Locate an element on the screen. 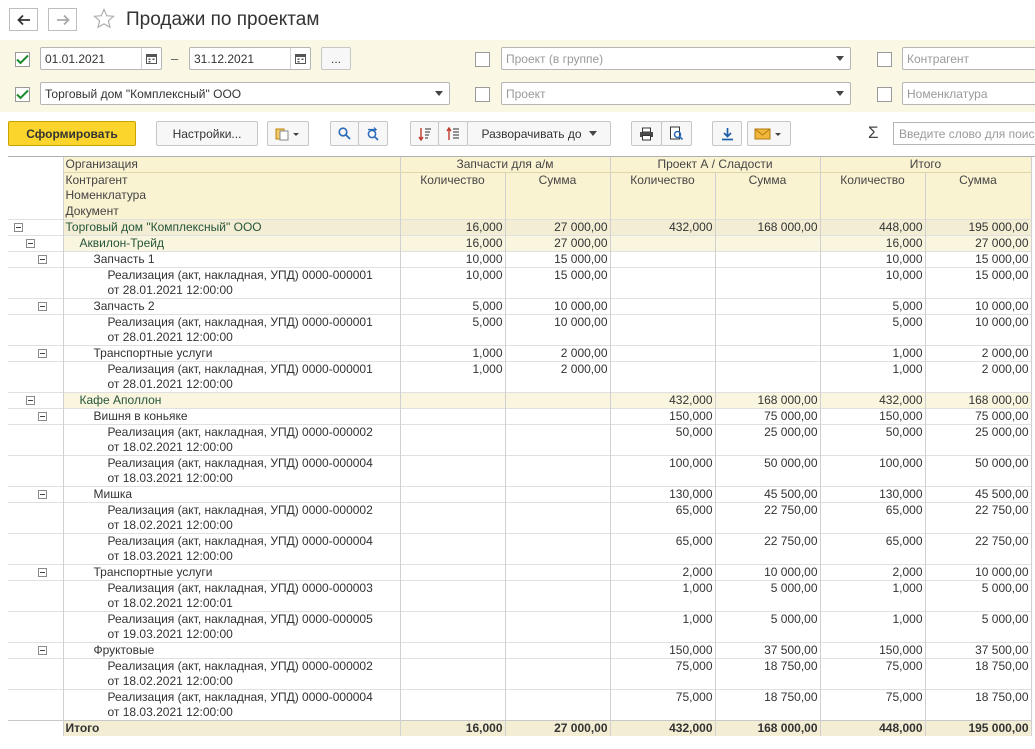 The height and width of the screenshot is (749, 1035). row-label: Вишня в коньяке is located at coordinates (232, 416).